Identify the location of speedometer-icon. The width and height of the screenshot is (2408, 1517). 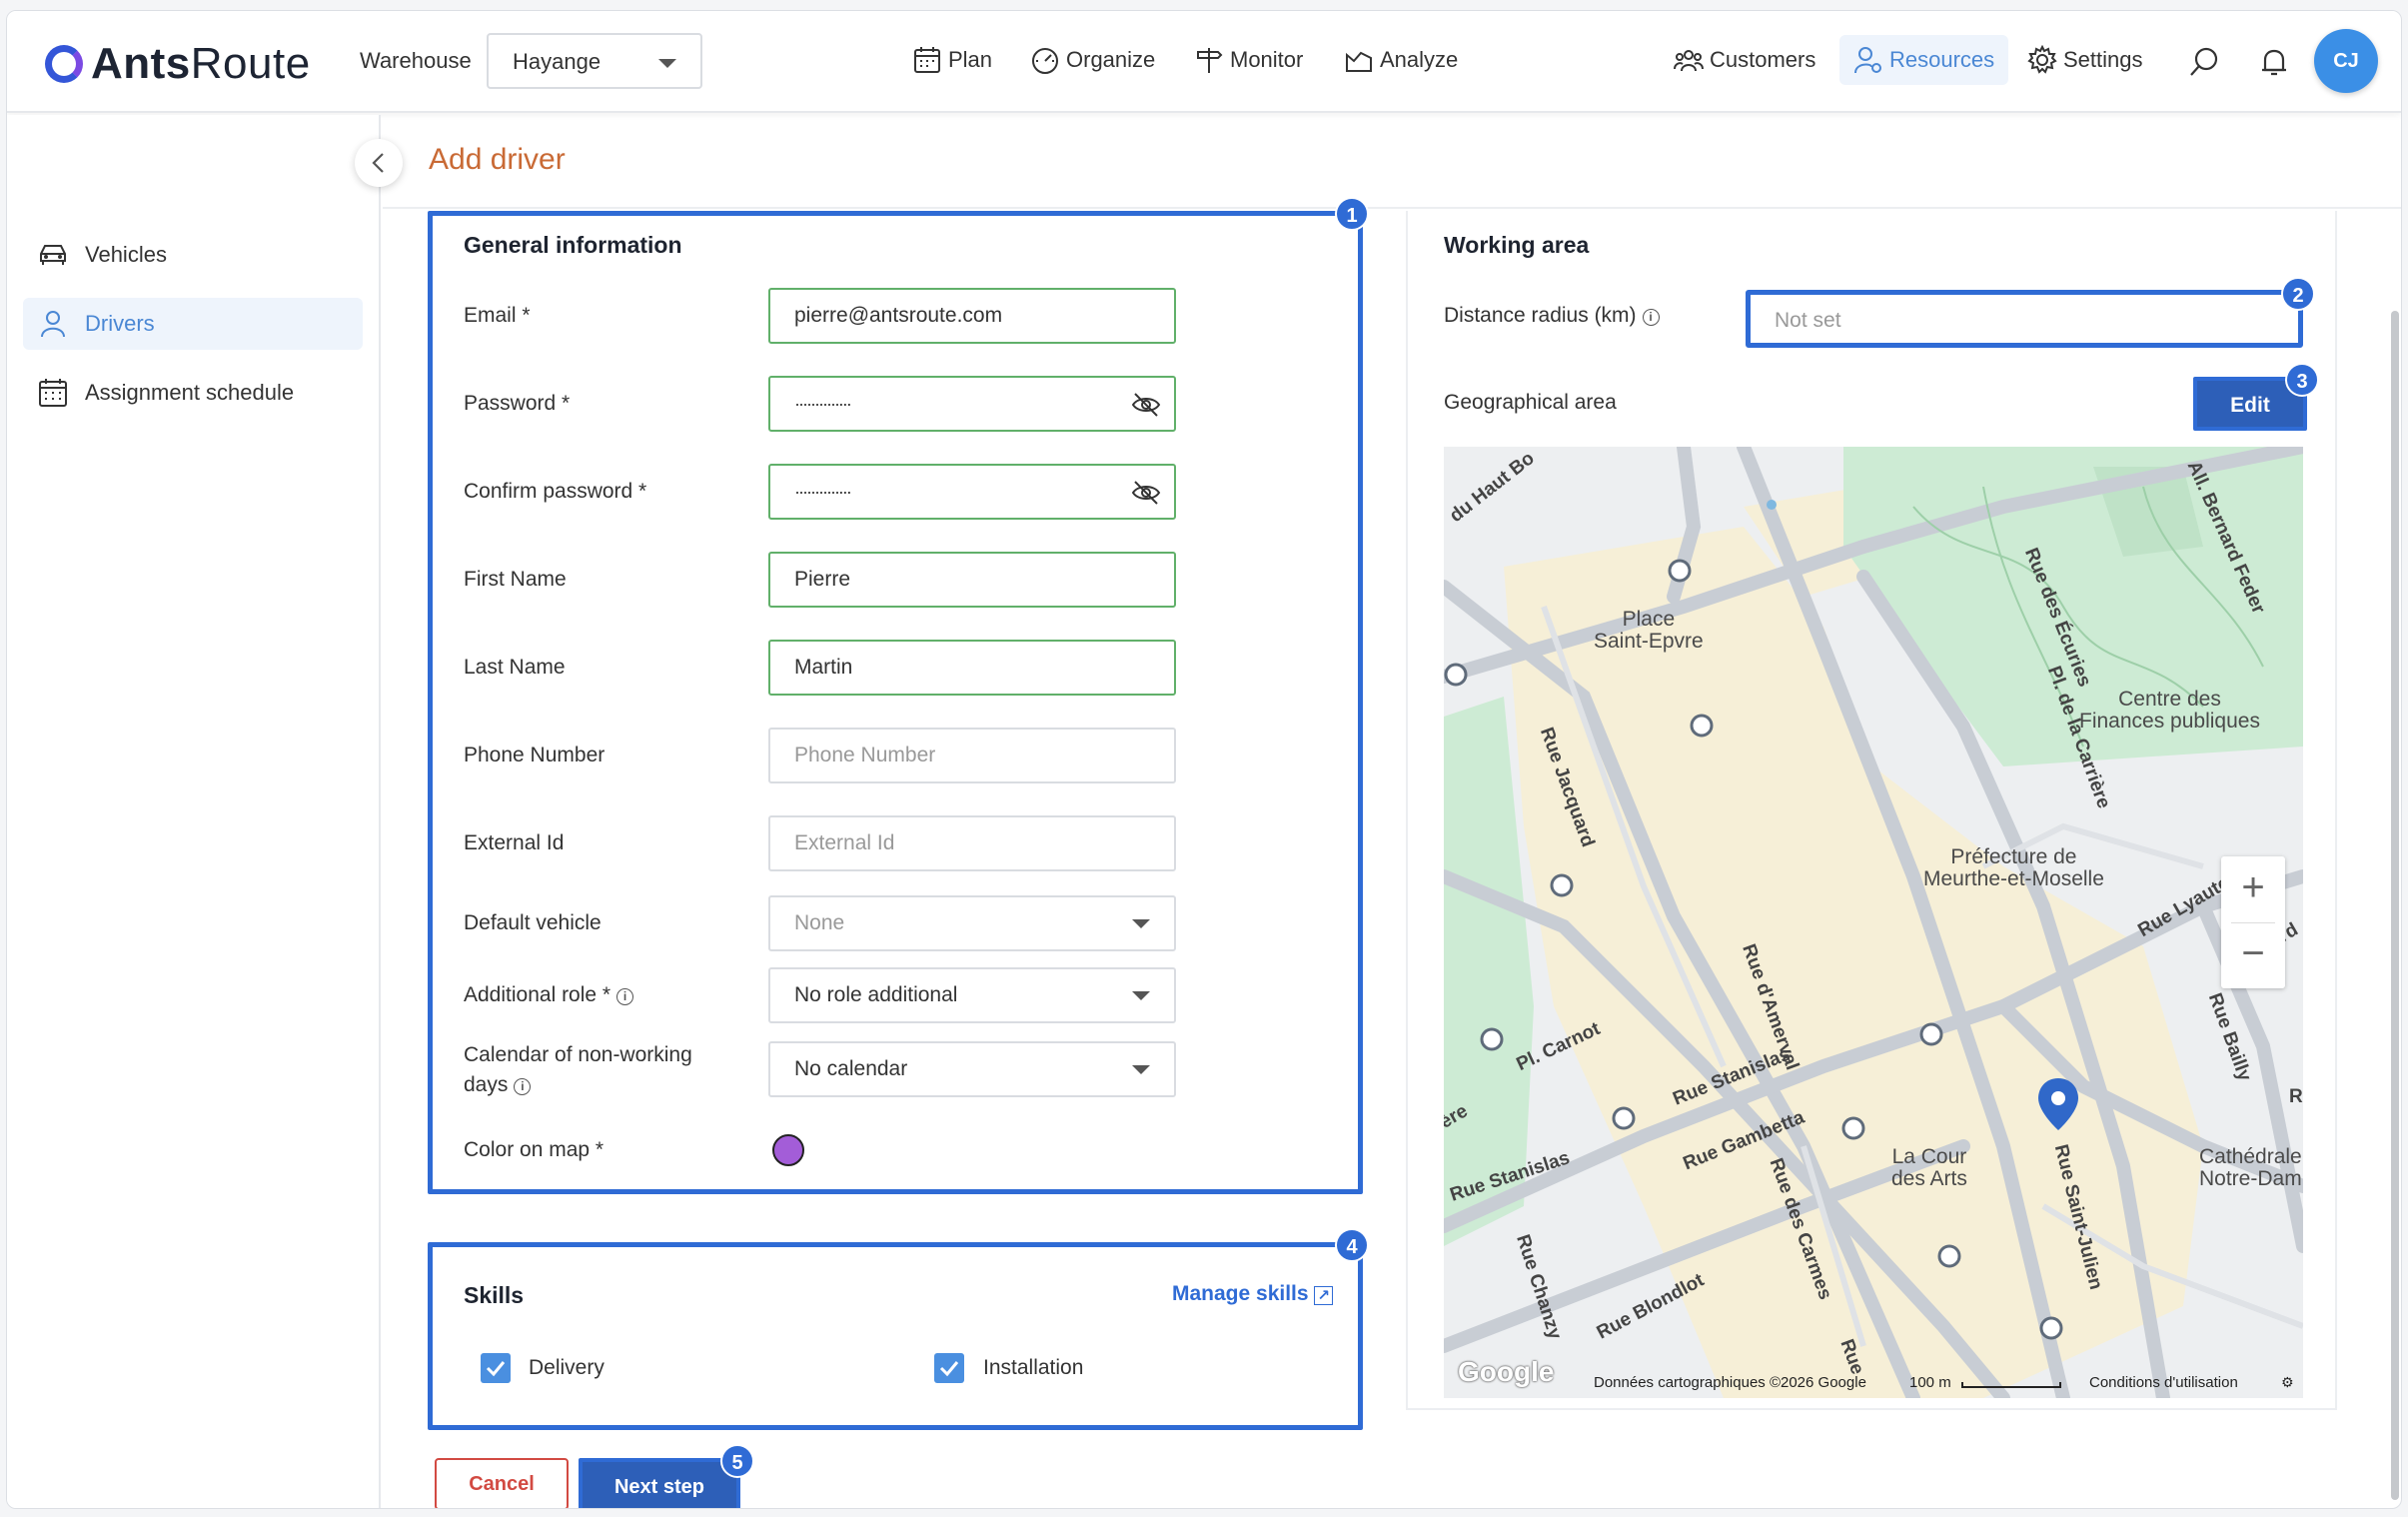
(1045, 61).